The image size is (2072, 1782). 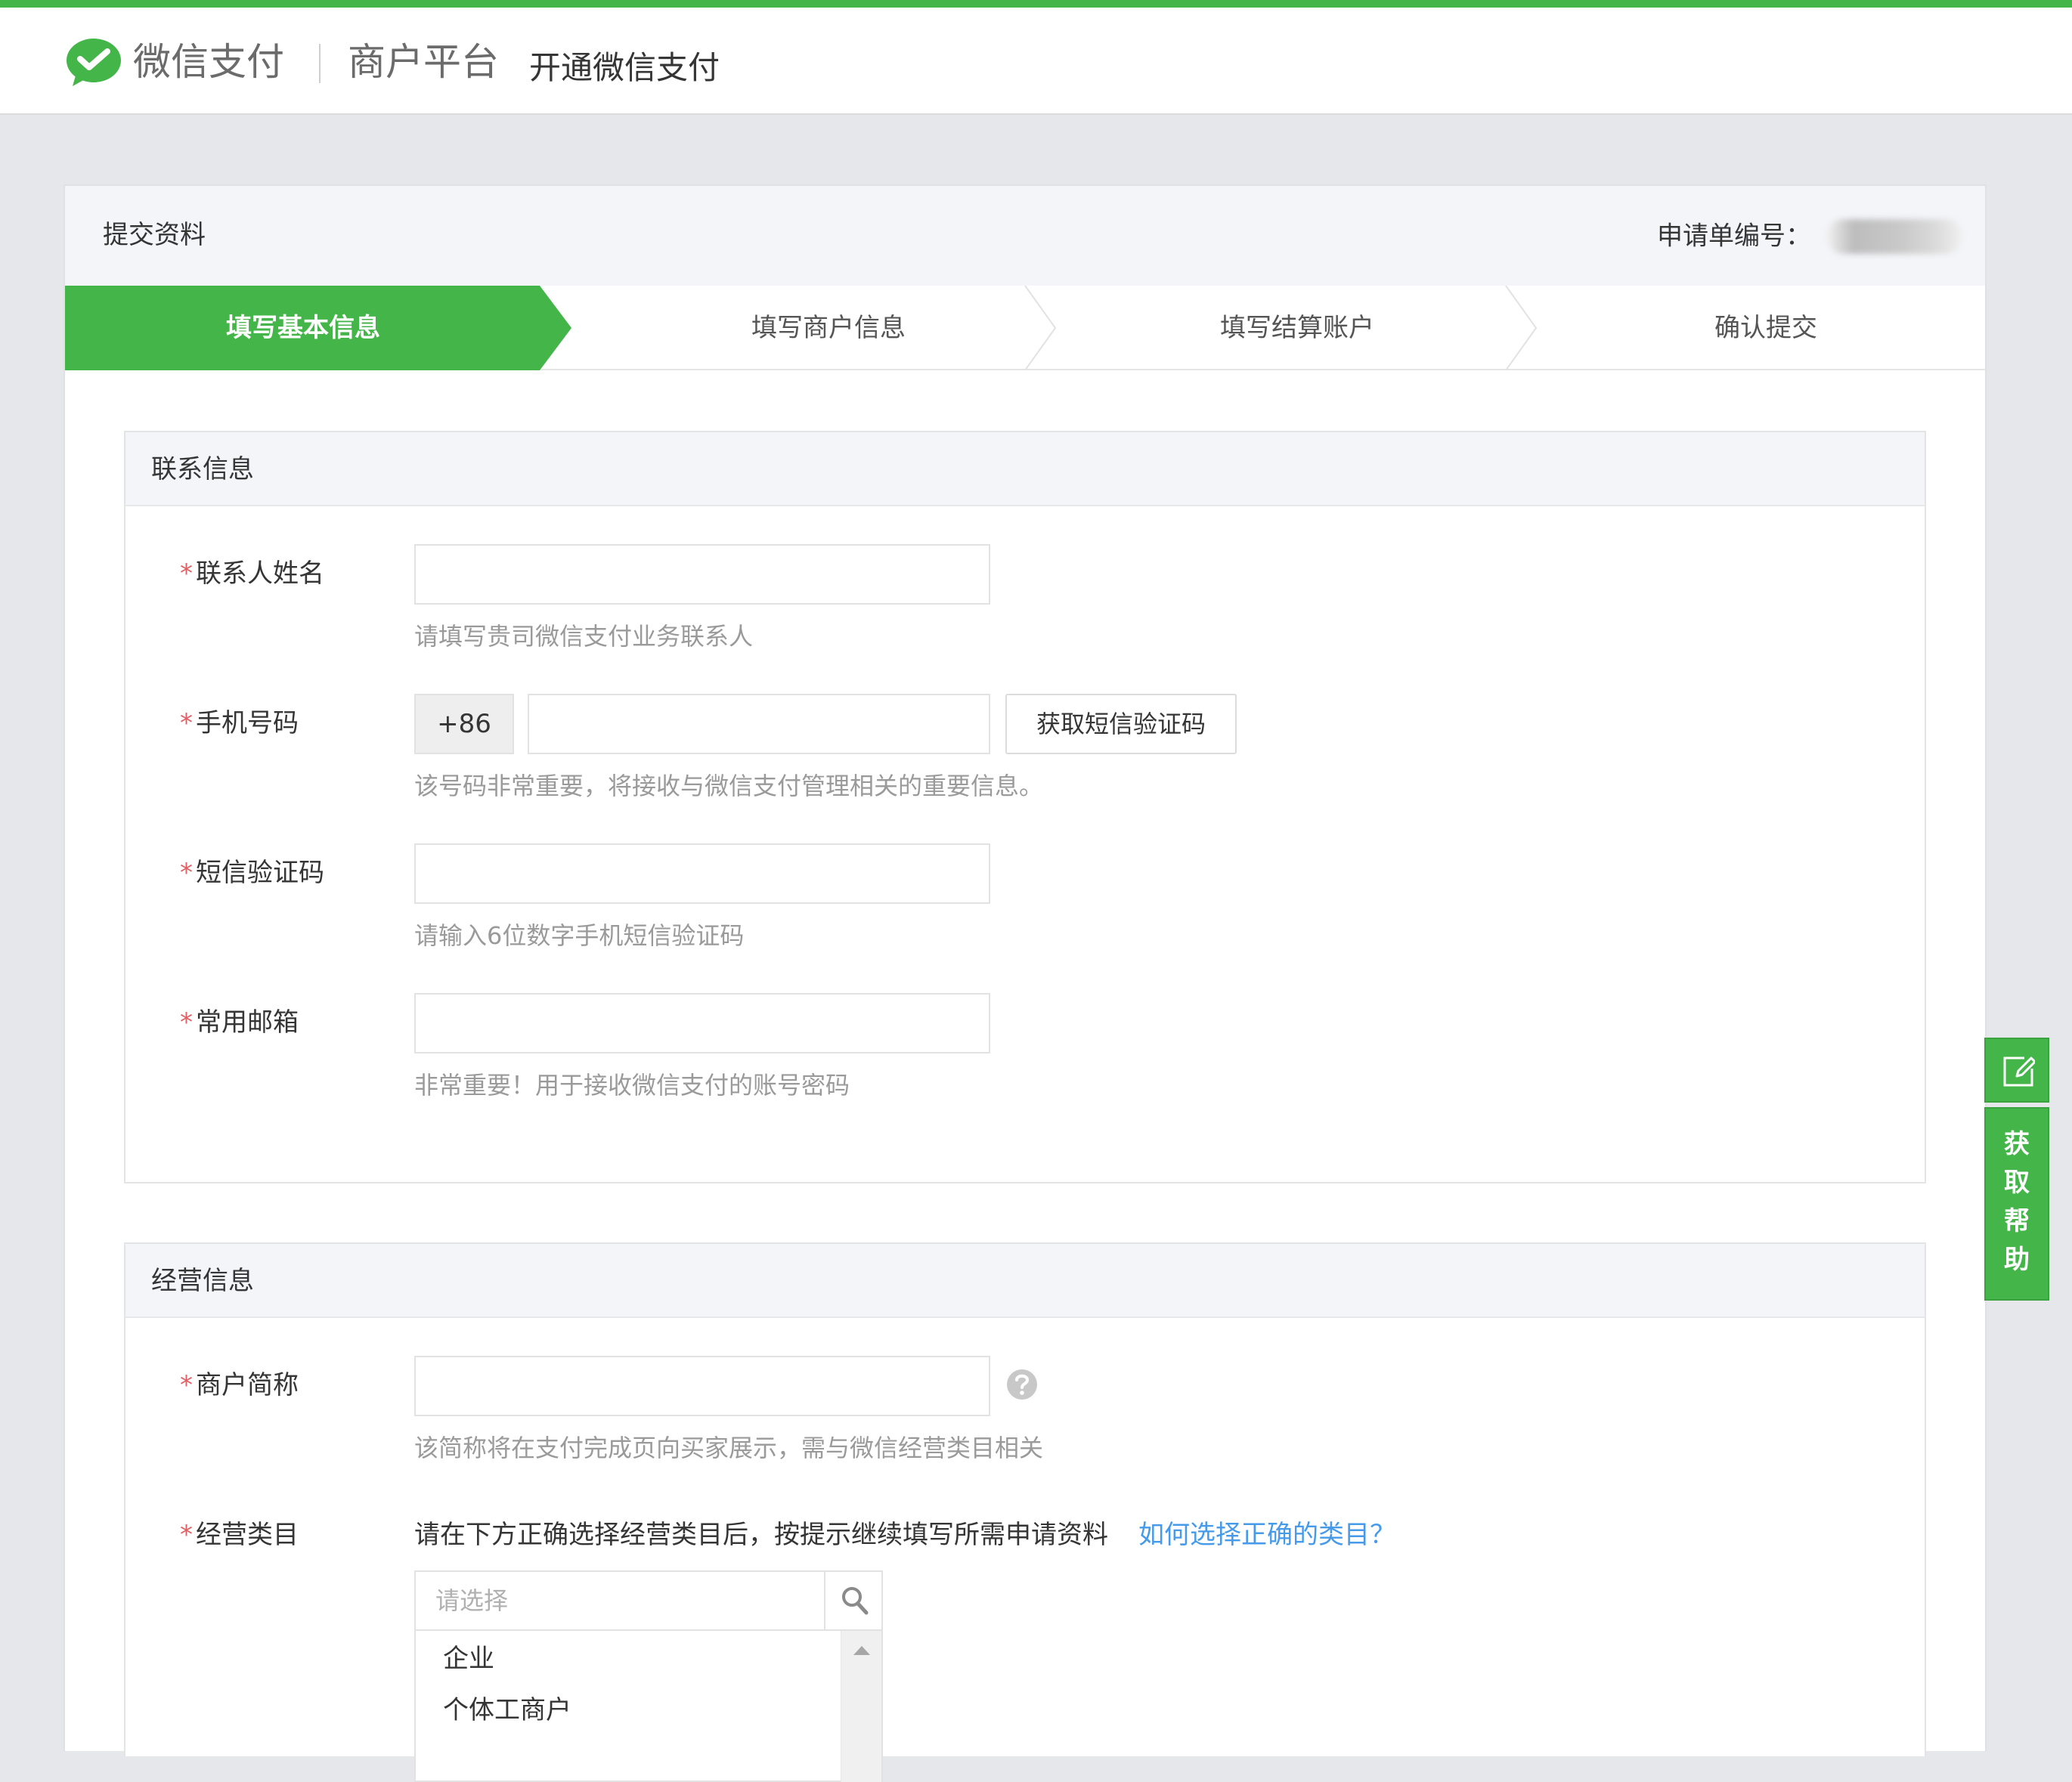 I want to click on business-category-label: * 经营类目, so click(x=239, y=1535).